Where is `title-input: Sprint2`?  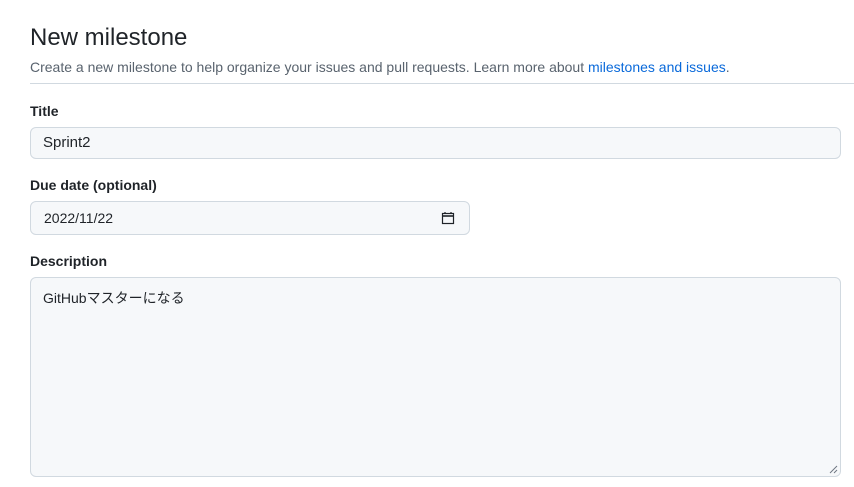 title-input: Sprint2 is located at coordinates (435, 143).